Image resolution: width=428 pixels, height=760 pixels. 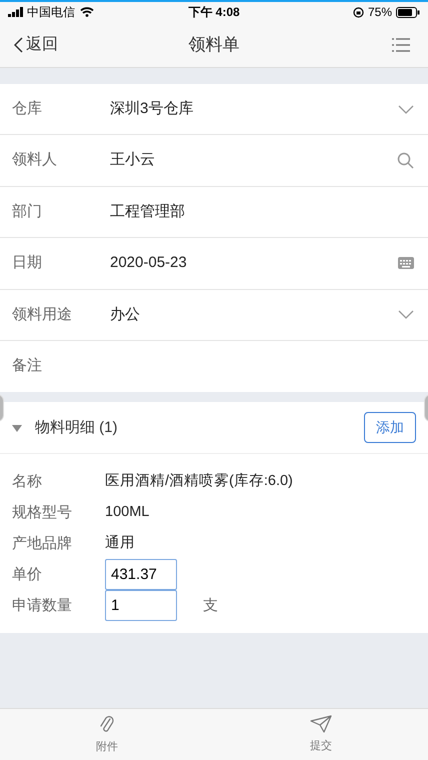 What do you see at coordinates (321, 723) in the screenshot?
I see `paper-plane-icon` at bounding box center [321, 723].